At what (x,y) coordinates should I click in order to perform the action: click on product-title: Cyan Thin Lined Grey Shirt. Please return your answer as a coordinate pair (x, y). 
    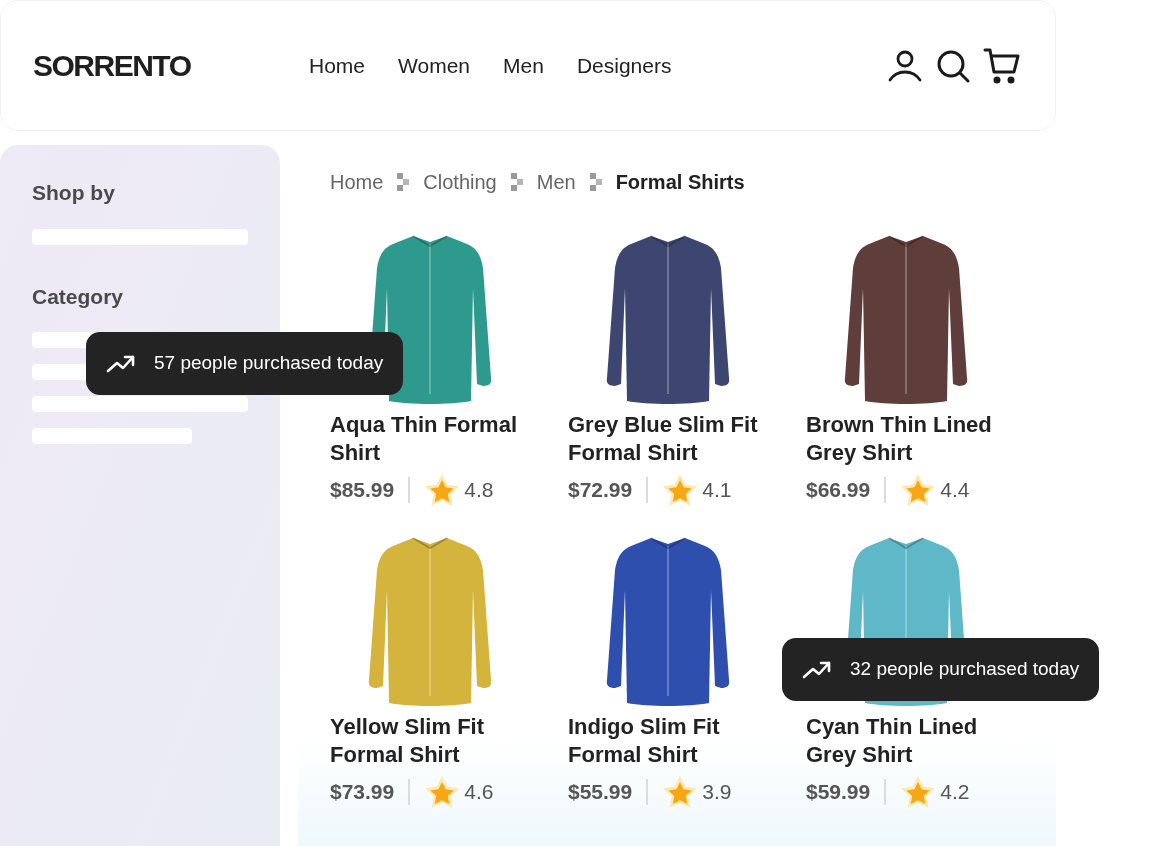
    Looking at the image, I should click on (913, 741).